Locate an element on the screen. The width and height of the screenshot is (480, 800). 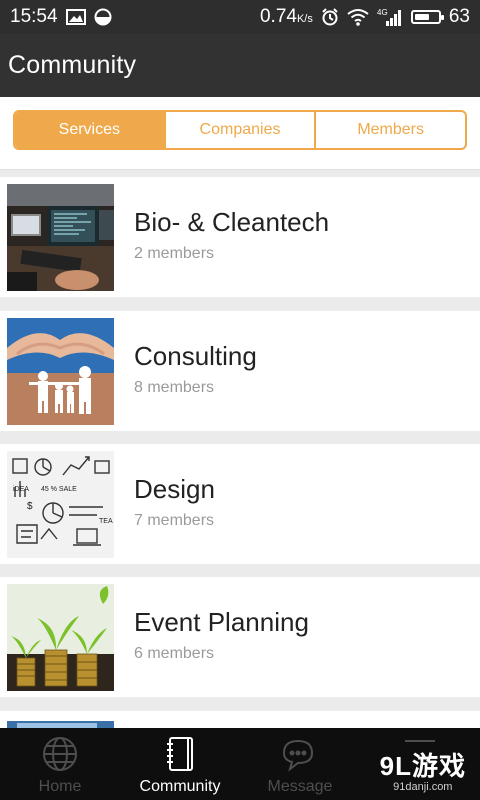
family-paper-cutout-photo is located at coordinates (60, 371).